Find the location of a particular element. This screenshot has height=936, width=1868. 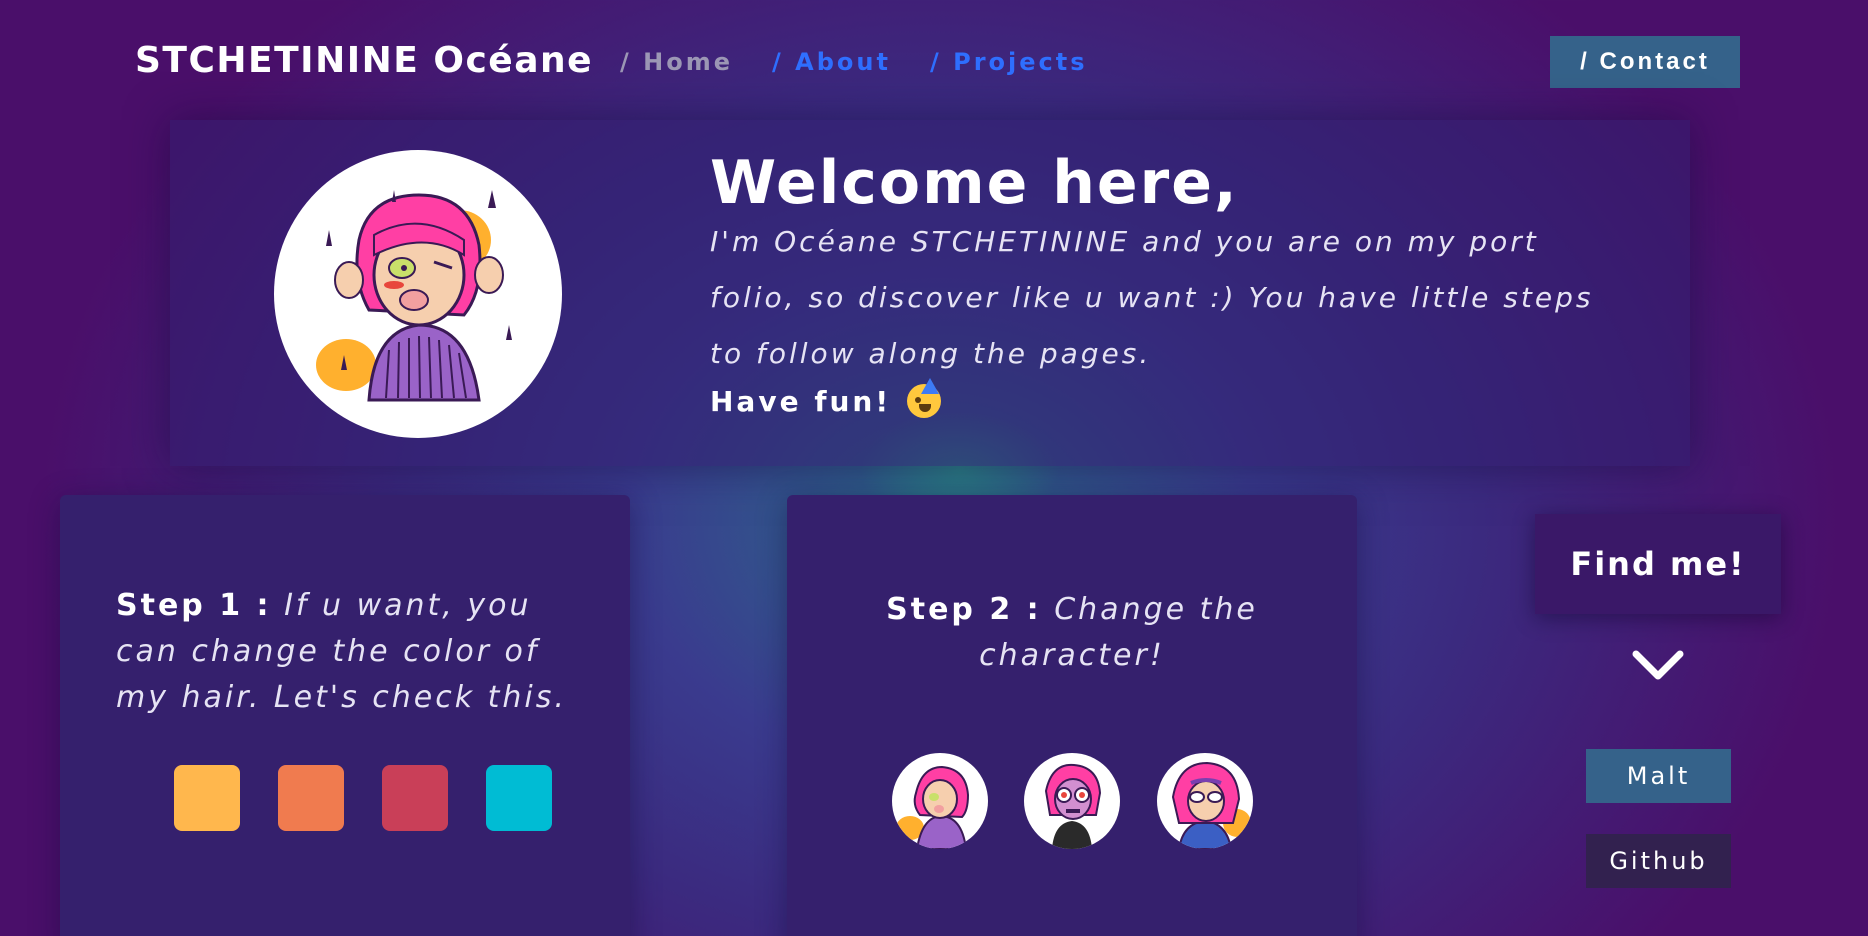

hair-color-swatch-orange is located at coordinates (311, 798).